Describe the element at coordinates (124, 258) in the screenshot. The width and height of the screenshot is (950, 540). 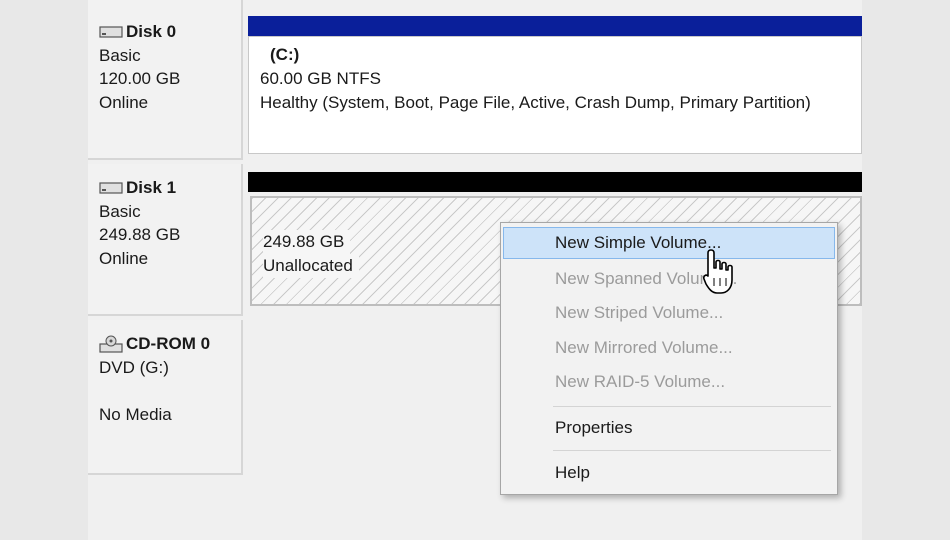
I see `disk-status-1: Online` at that location.